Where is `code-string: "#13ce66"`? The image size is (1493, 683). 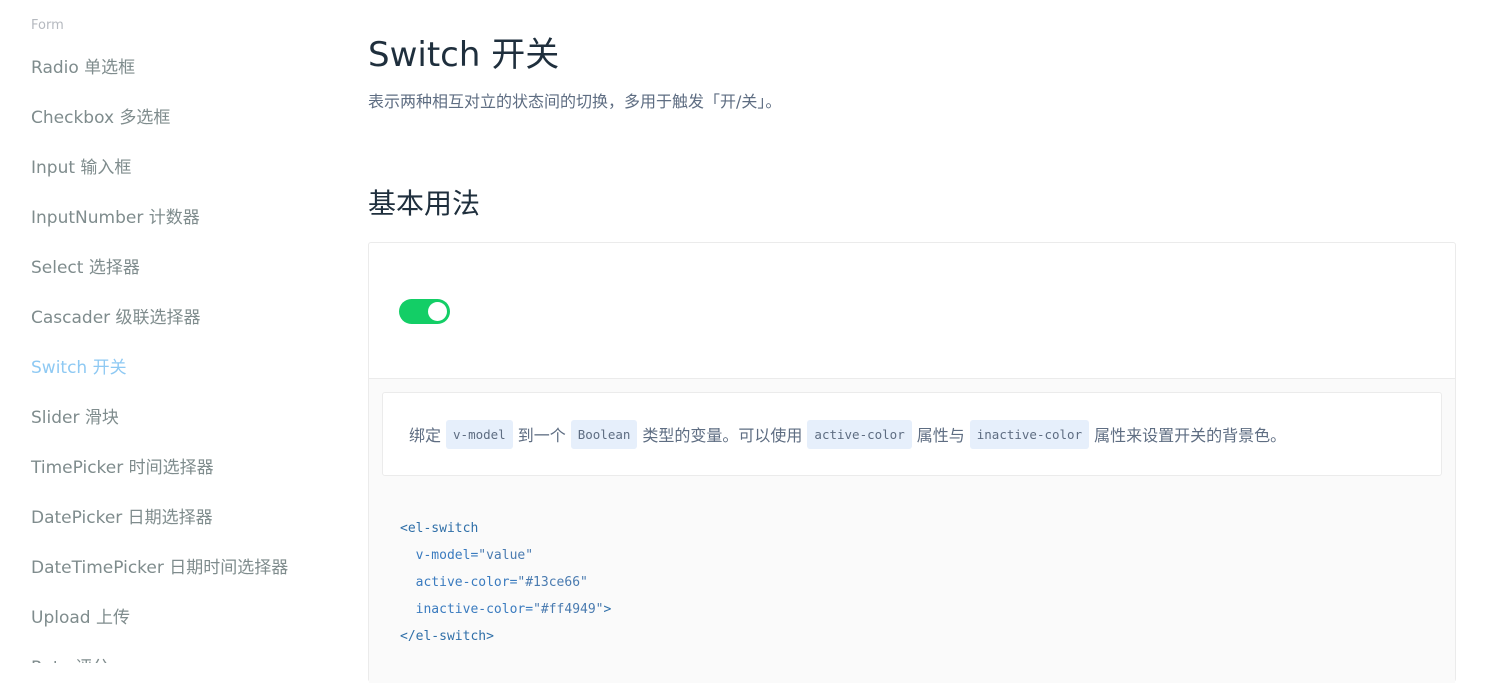 code-string: "#13ce66" is located at coordinates (552, 582).